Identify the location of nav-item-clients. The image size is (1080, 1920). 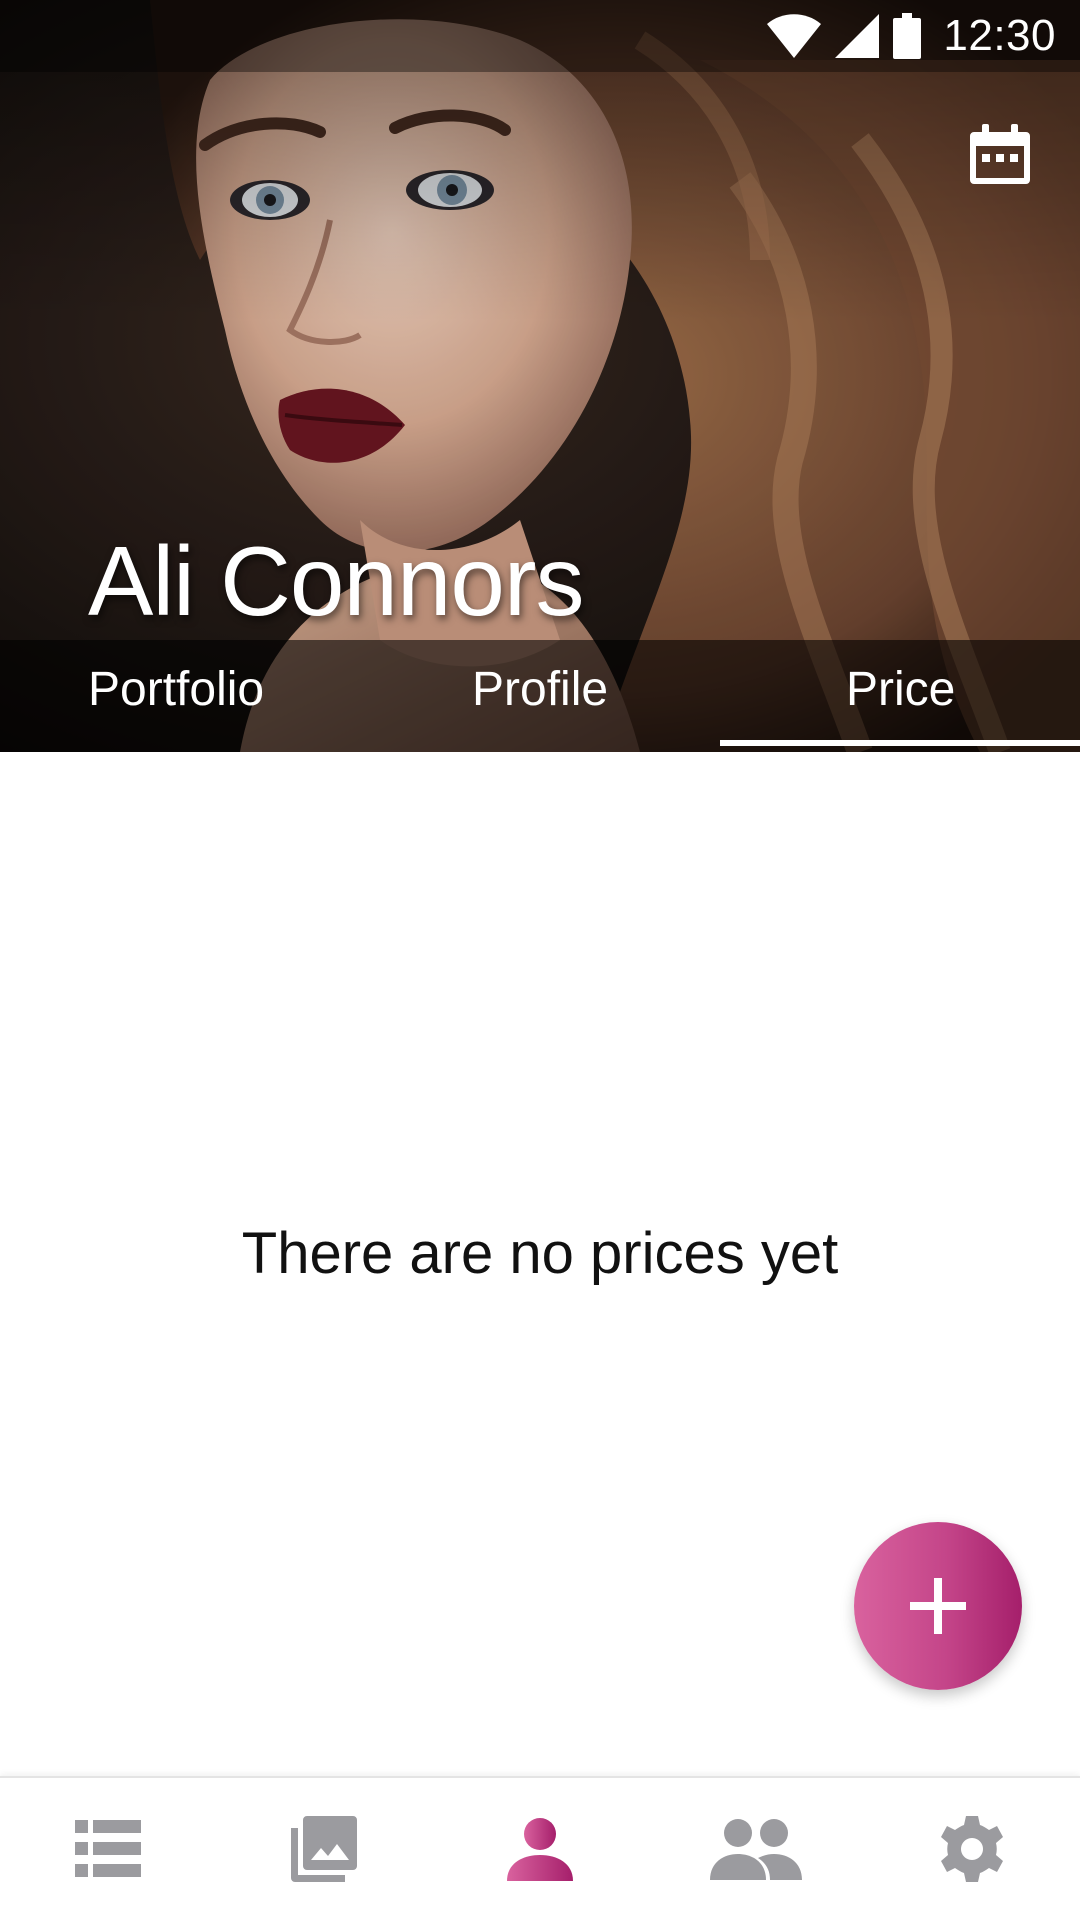
(756, 1849).